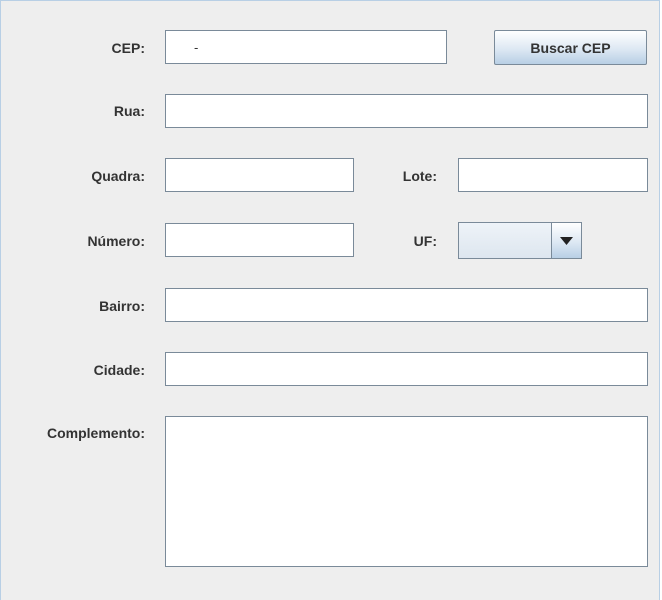 The height and width of the screenshot is (600, 662). I want to click on complemento-label: Complemento:, so click(96, 433).